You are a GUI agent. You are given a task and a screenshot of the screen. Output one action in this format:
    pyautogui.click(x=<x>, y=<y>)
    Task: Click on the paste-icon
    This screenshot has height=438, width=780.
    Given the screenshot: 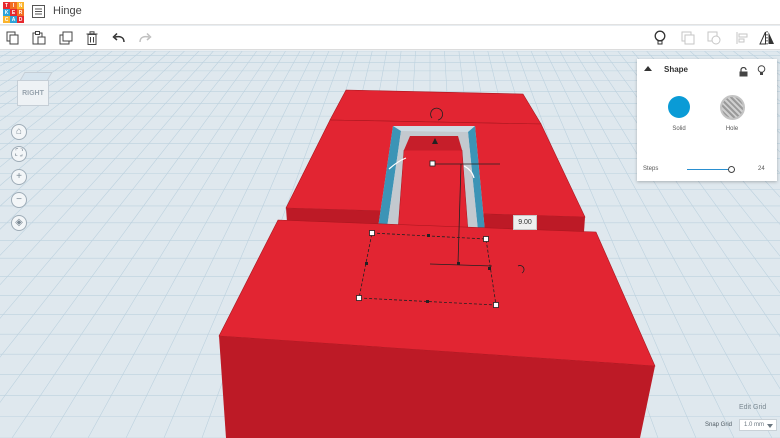 What is the action you would take?
    pyautogui.click(x=39, y=38)
    